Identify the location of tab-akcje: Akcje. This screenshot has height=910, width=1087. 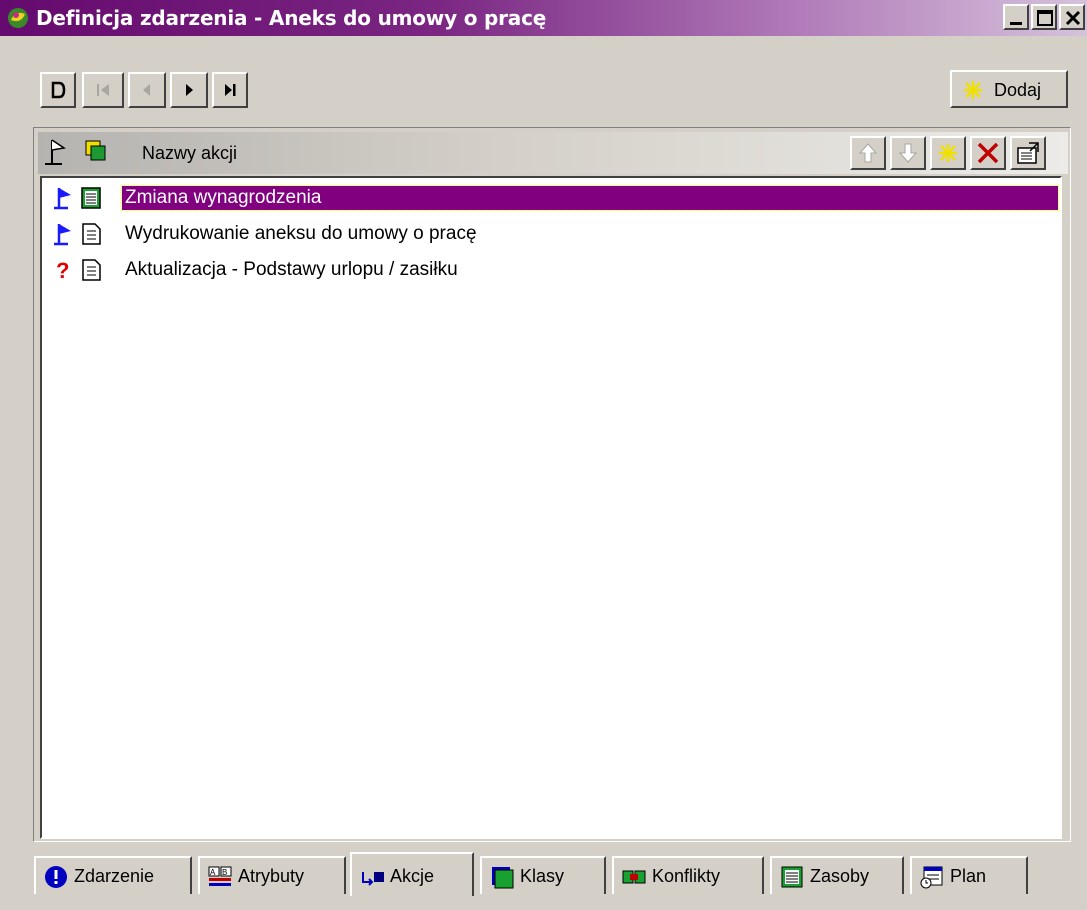
(412, 874).